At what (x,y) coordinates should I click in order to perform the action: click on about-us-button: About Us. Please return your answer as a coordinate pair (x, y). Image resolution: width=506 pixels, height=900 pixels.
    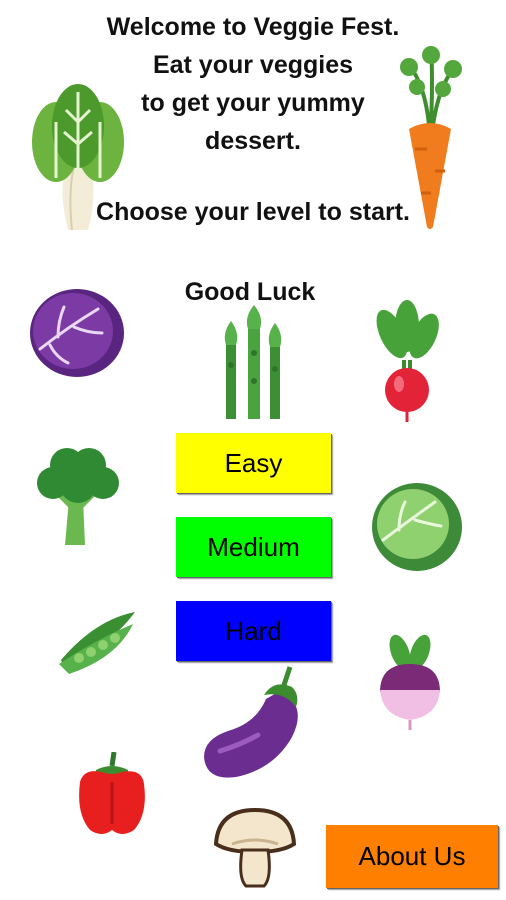
    Looking at the image, I should click on (412, 856).